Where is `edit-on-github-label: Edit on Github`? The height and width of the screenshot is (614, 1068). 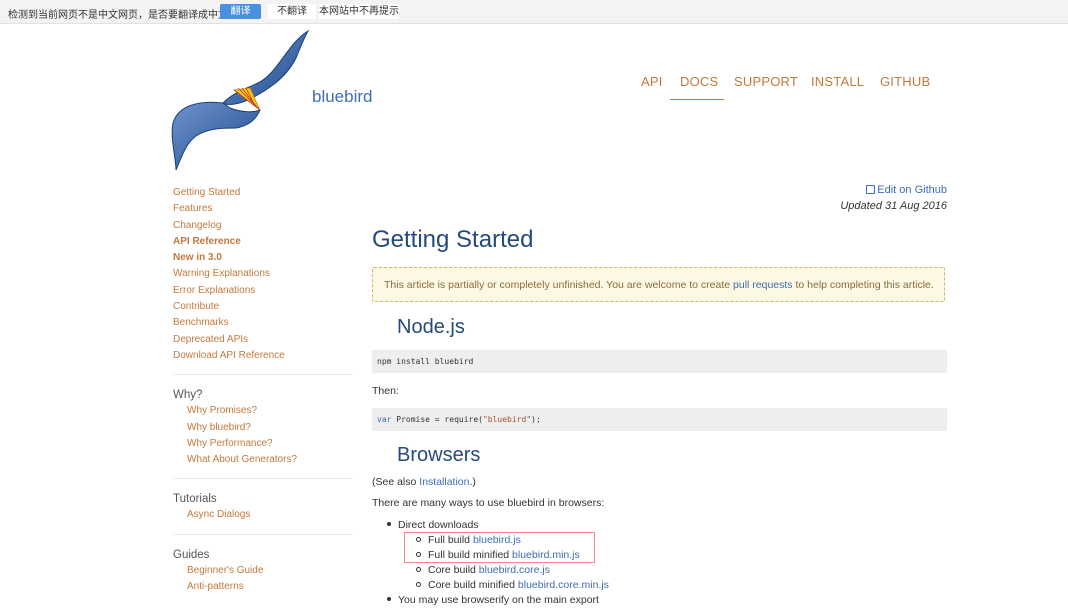
edit-on-github-label: Edit on Github is located at coordinates (912, 190).